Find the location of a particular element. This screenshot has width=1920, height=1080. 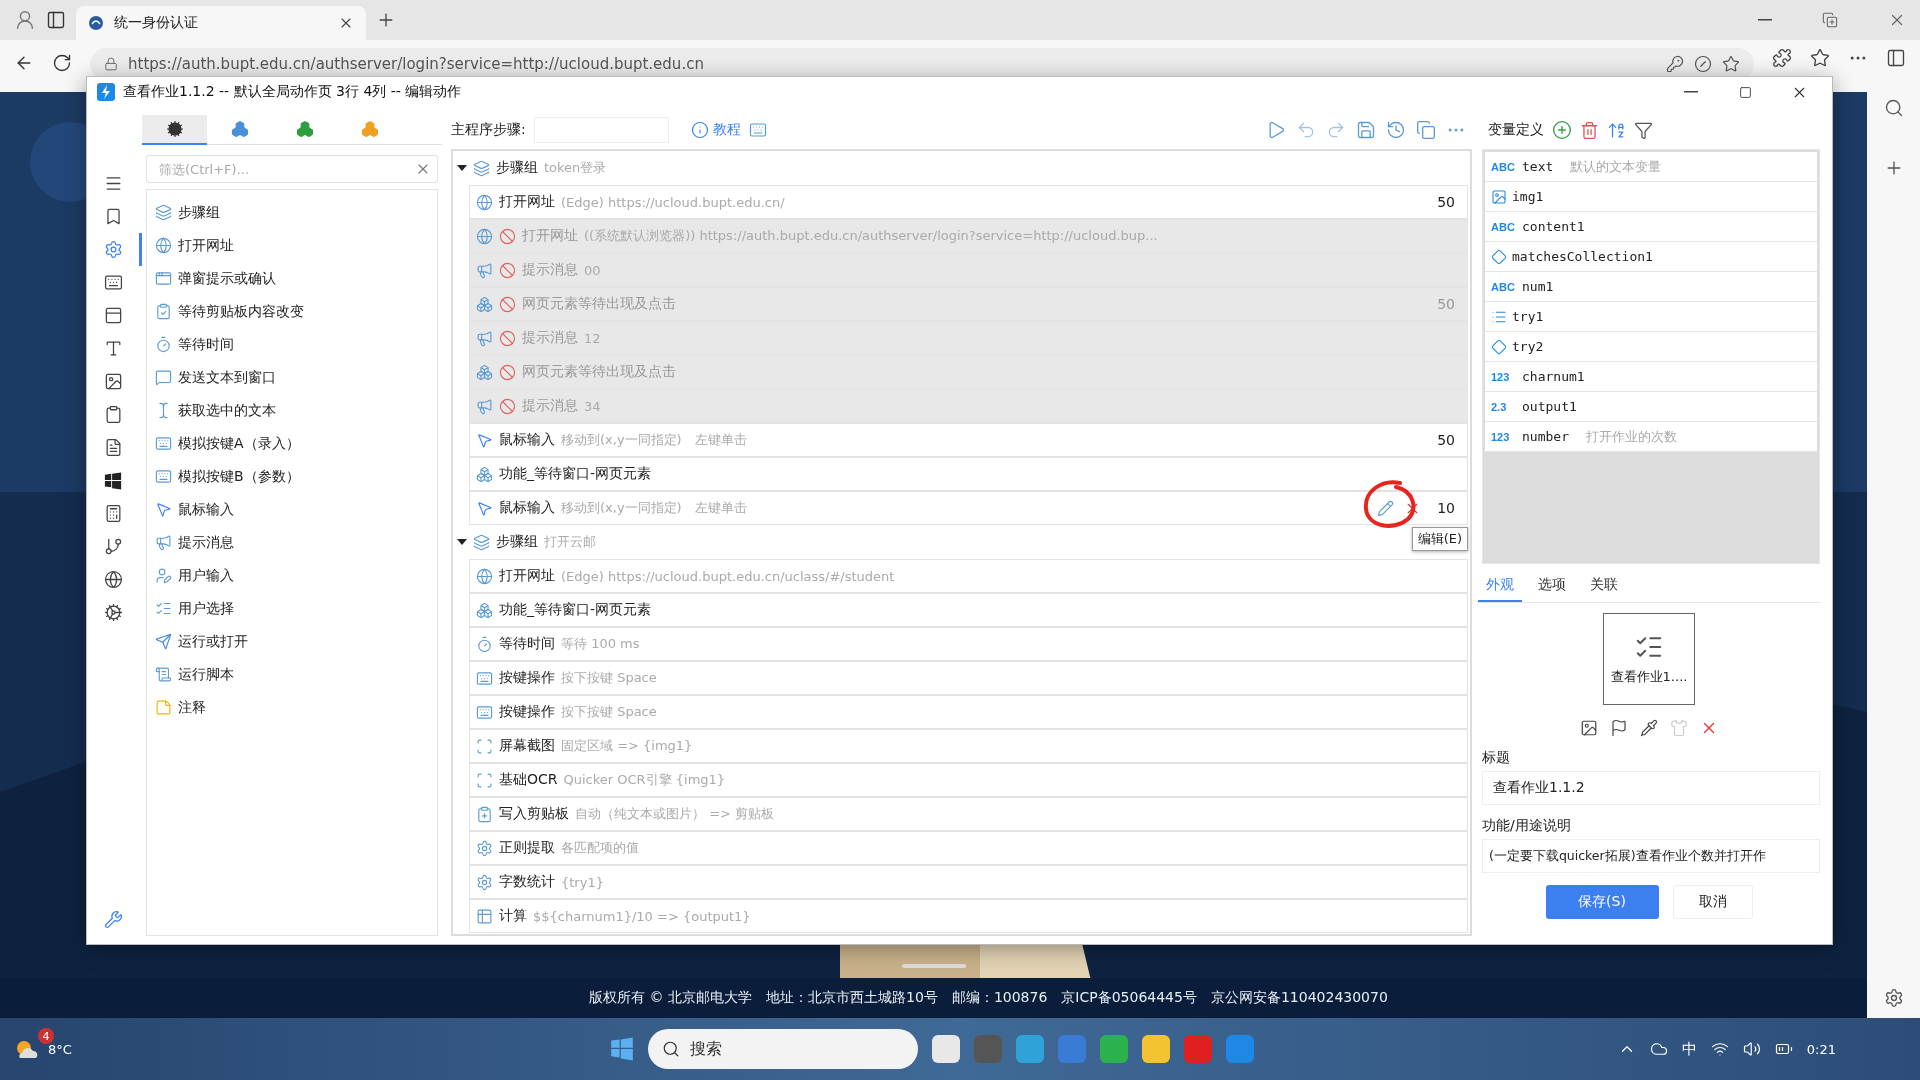

save-icon is located at coordinates (1366, 130).